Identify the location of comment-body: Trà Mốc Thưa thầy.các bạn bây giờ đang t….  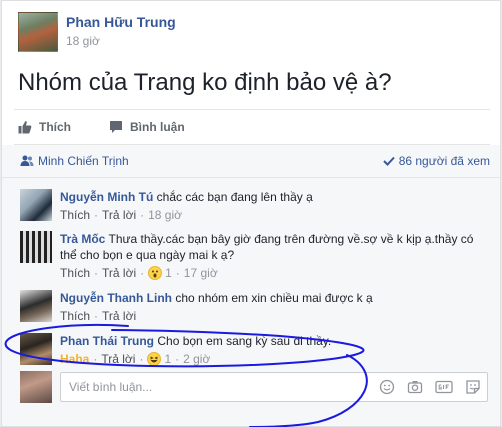
(270, 256).